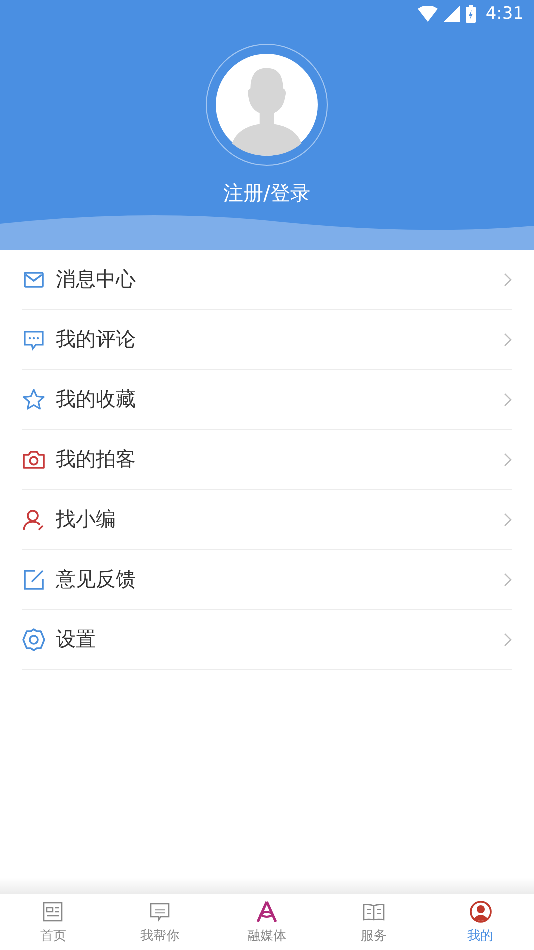 This screenshot has height=950, width=534. I want to click on menu-item: 意见反馈, so click(267, 580).